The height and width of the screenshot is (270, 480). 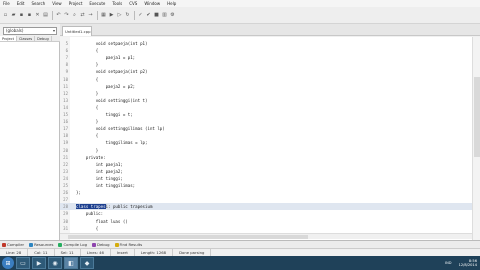 What do you see at coordinates (30, 138) in the screenshot?
I see `project-panel: Project Classes Debug` at bounding box center [30, 138].